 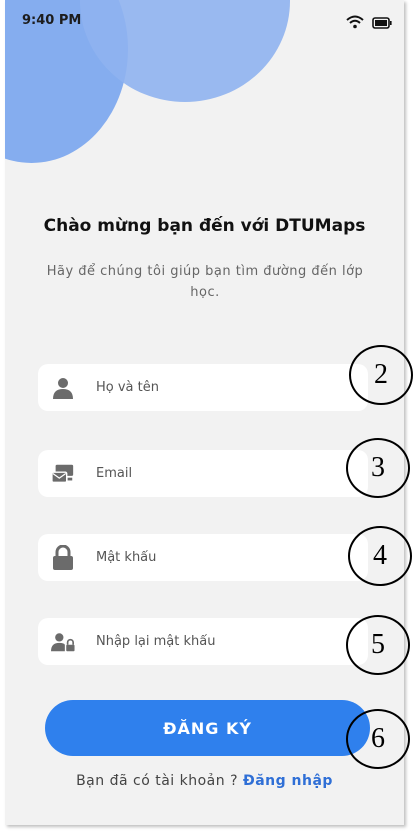 What do you see at coordinates (378, 468) in the screenshot?
I see `annotation-3: 3` at bounding box center [378, 468].